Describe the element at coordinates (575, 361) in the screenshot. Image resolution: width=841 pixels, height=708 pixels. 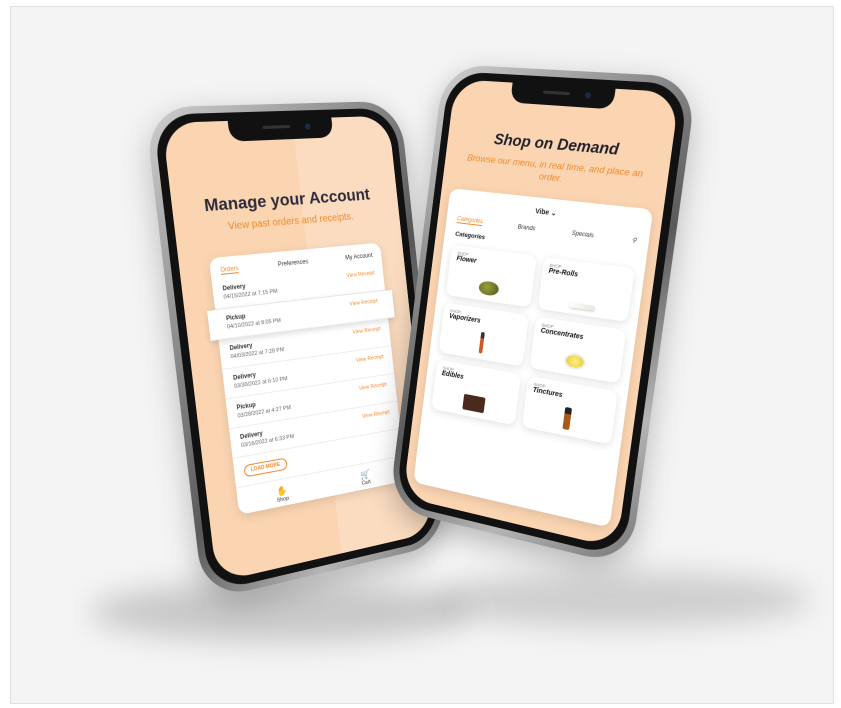
I see `concentrate-image` at that location.